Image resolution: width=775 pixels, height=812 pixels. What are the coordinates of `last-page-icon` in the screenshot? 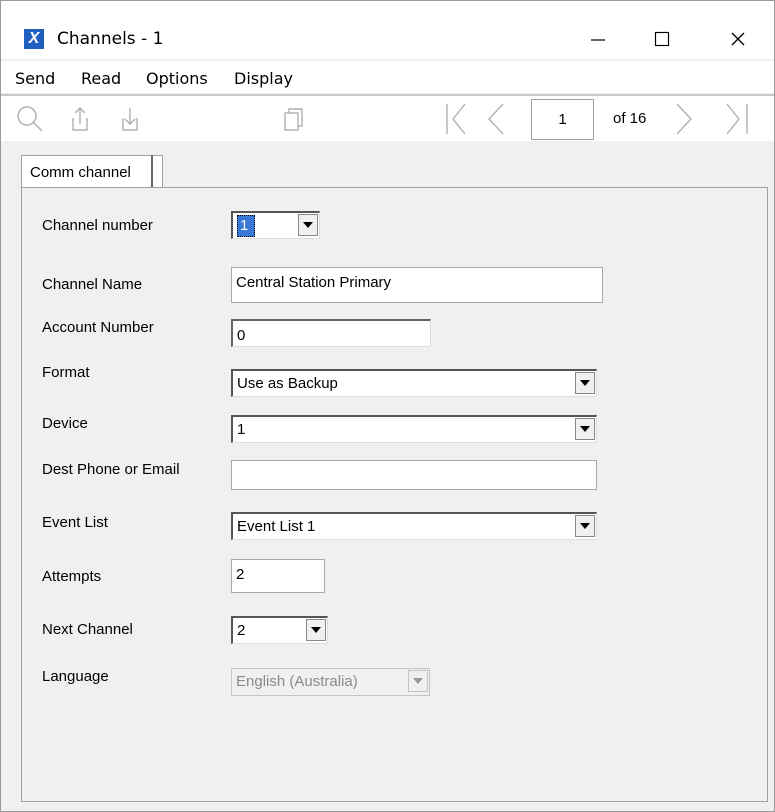 It's located at (737, 119).